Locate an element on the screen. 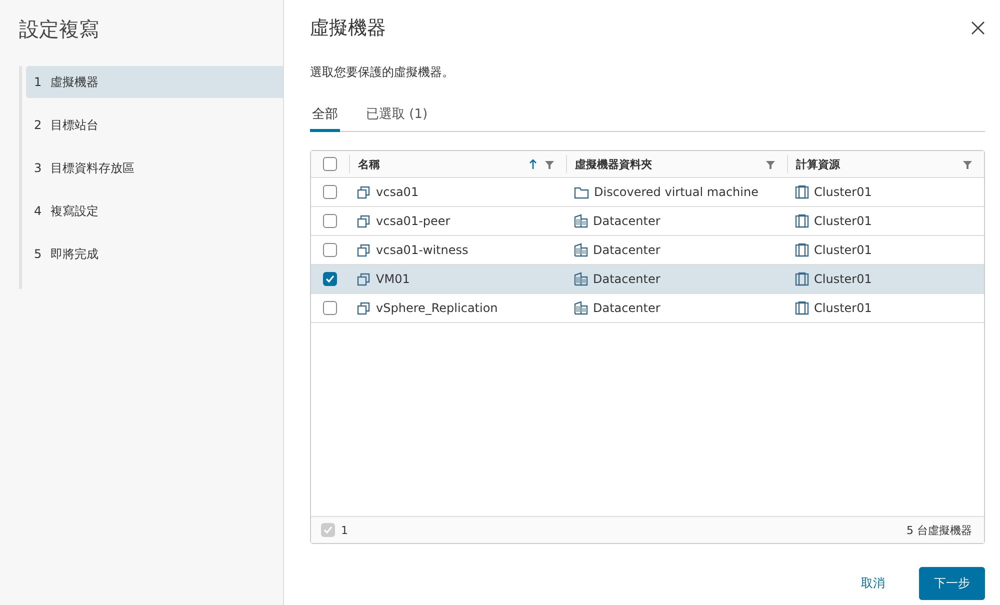  wizard-step: 5 即將完成 is located at coordinates (154, 254).